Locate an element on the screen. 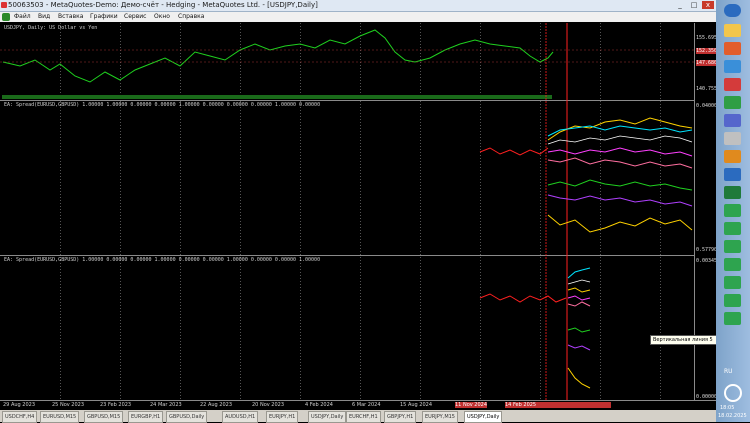 Image resolution: width=750 pixels, height=423 pixels. explorer-icon is located at coordinates (732, 30).